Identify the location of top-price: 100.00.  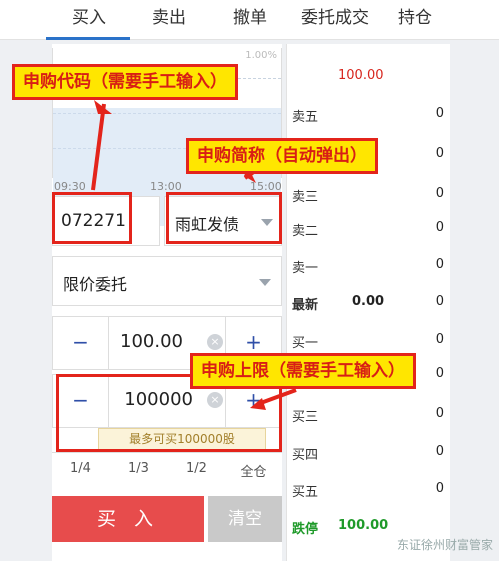
(361, 75).